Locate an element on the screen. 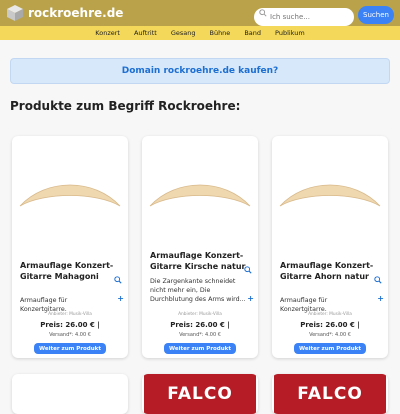 This screenshot has width=400, height=414. search-icon is located at coordinates (263, 13).